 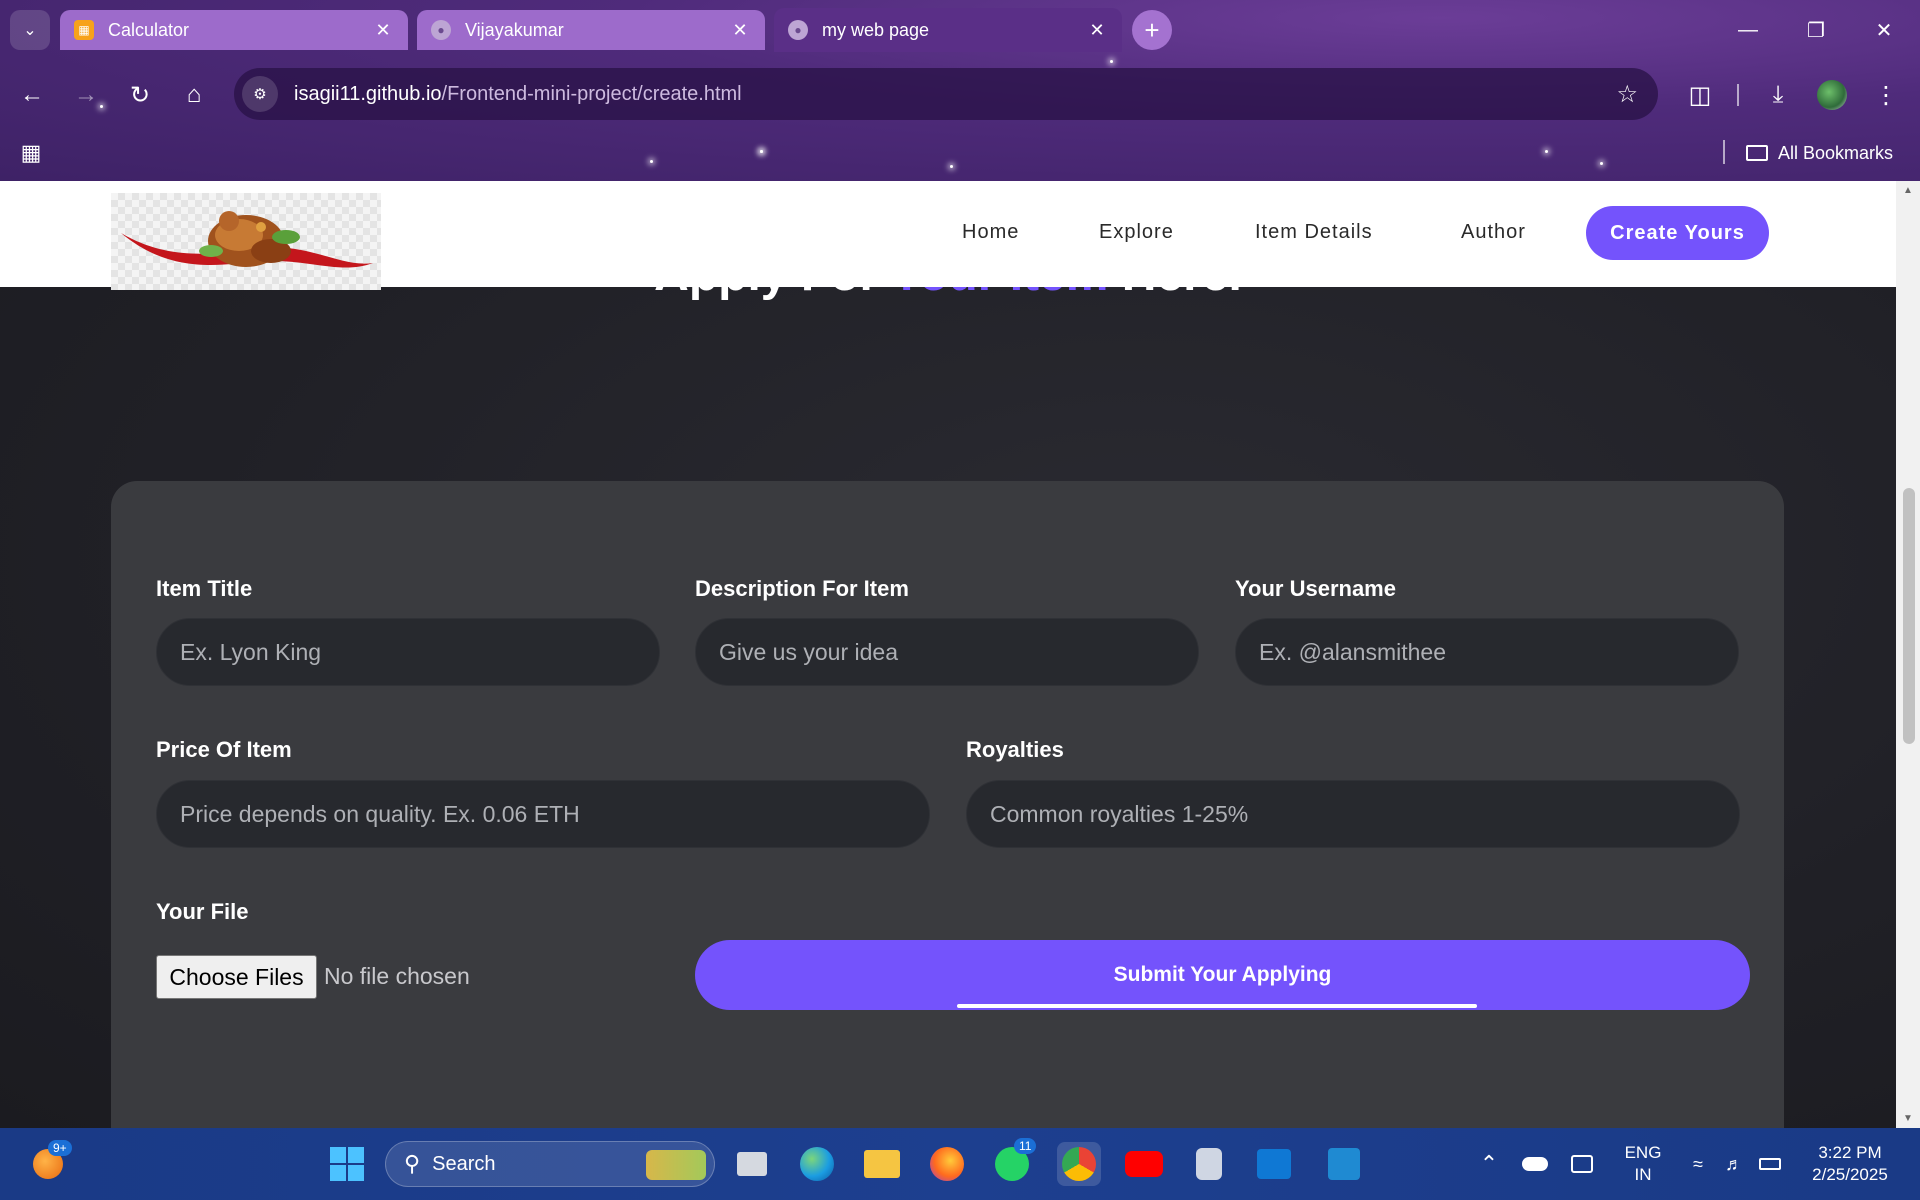 What do you see at coordinates (543, 814) in the screenshot?
I see `price-input: Price depends on quality. Ex. 0.06 ETH` at bounding box center [543, 814].